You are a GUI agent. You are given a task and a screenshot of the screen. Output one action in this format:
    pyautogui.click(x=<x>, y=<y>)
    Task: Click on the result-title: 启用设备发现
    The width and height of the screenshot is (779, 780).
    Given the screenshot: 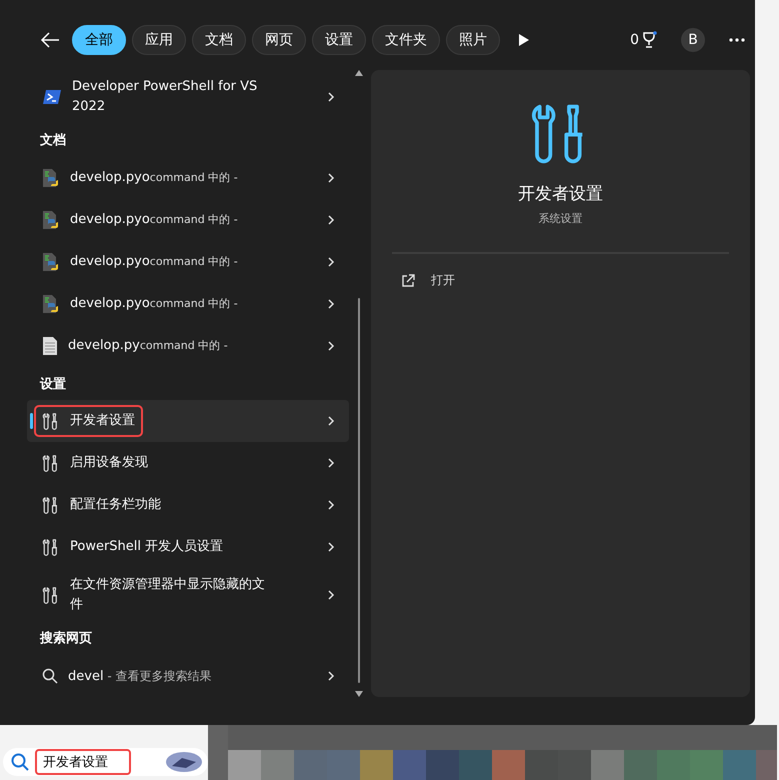 What is the action you would take?
    pyautogui.click(x=109, y=463)
    